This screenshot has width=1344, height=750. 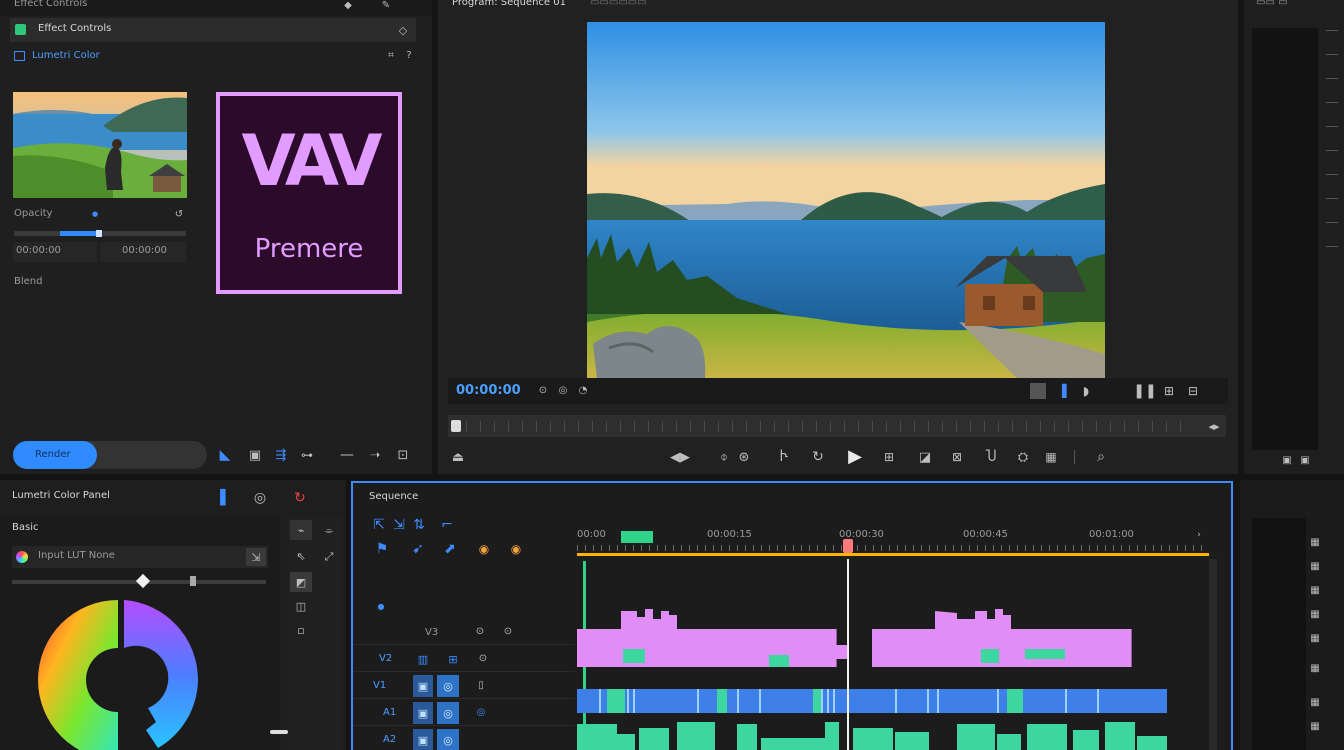 What do you see at coordinates (458, 457) in the screenshot?
I see `add-marker-icon: ⏏` at bounding box center [458, 457].